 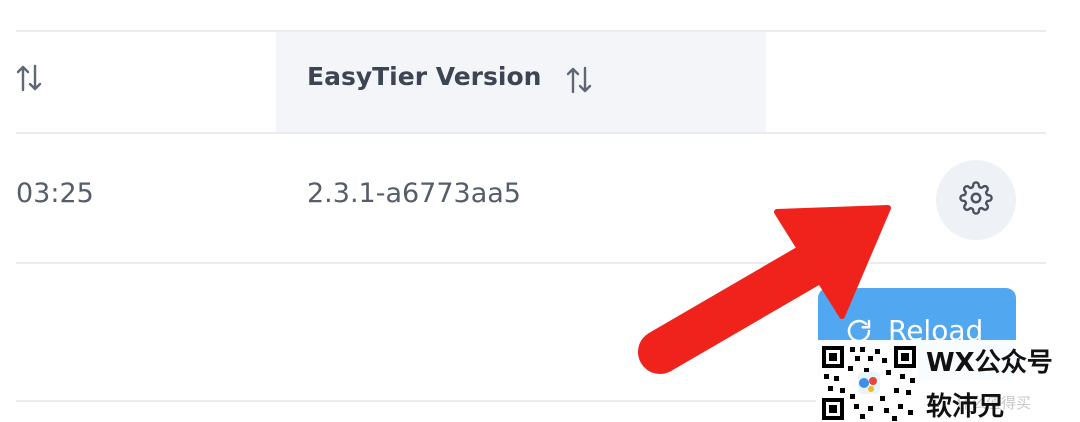 I want to click on watermark-author: 软沛兄, so click(x=965, y=407).